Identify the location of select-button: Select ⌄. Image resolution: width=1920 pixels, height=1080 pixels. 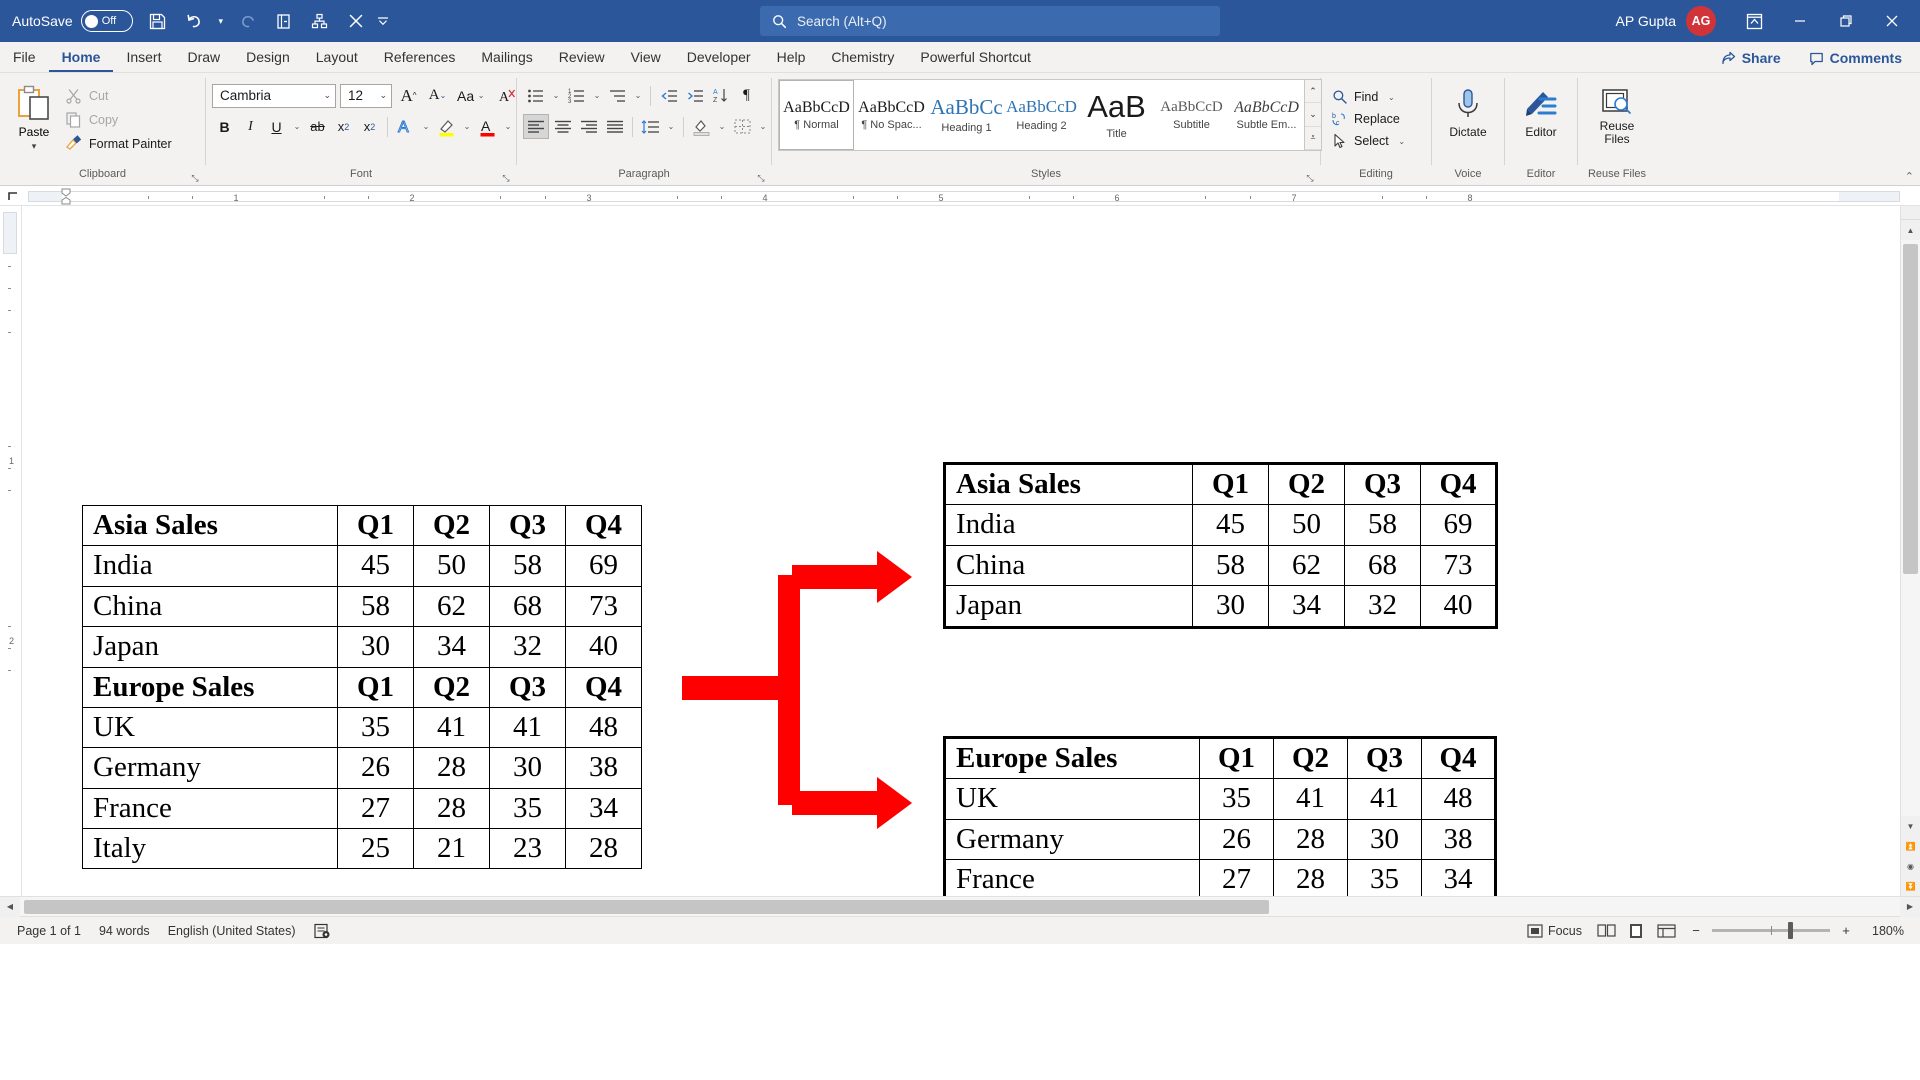
(1370, 141).